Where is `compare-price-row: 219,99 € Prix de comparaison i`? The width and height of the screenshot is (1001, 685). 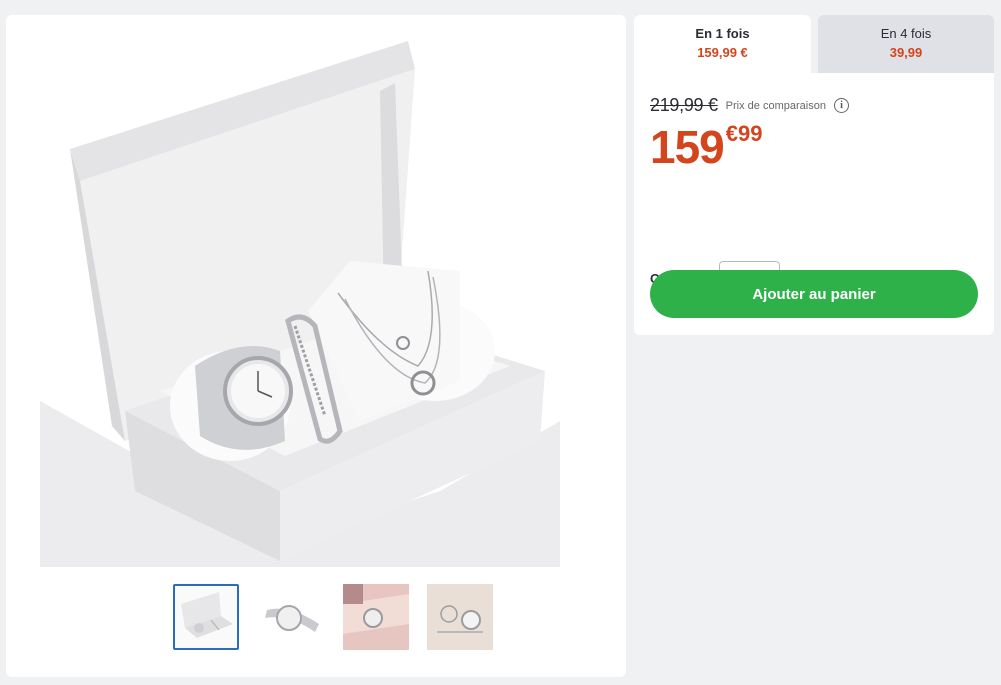
compare-price-row: 219,99 € Prix de comparaison i is located at coordinates (749, 105).